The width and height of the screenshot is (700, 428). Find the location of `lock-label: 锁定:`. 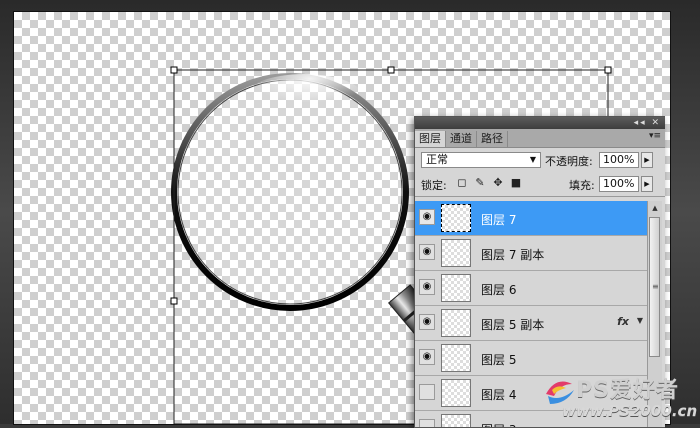

lock-label: 锁定: is located at coordinates (434, 185).